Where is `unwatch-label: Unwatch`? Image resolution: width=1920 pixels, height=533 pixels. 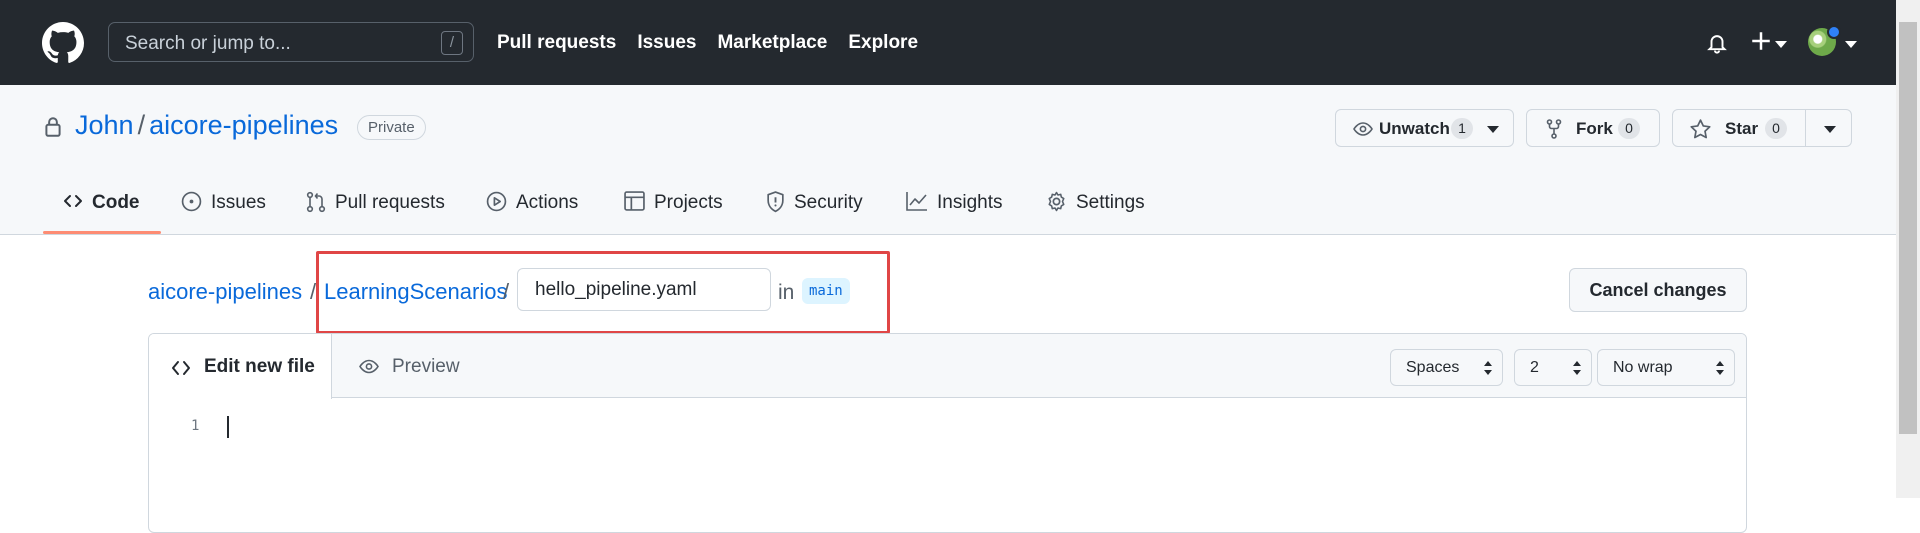 unwatch-label: Unwatch is located at coordinates (1414, 128).